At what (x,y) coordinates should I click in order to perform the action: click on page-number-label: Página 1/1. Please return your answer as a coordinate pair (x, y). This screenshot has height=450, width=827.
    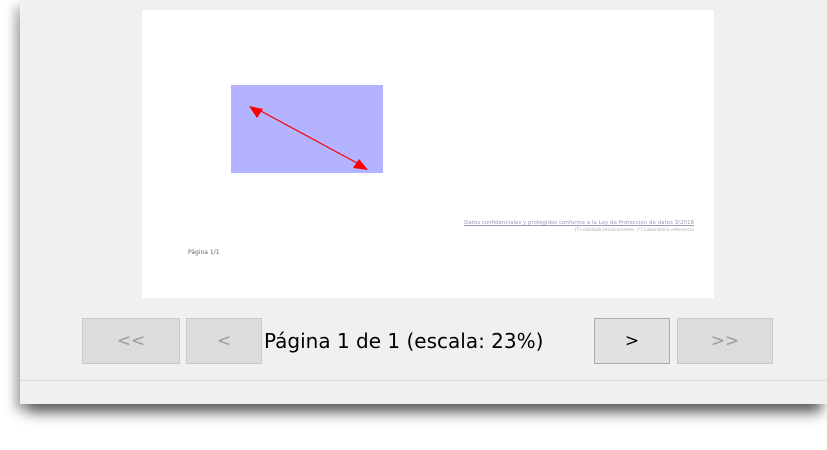
    Looking at the image, I should click on (204, 252).